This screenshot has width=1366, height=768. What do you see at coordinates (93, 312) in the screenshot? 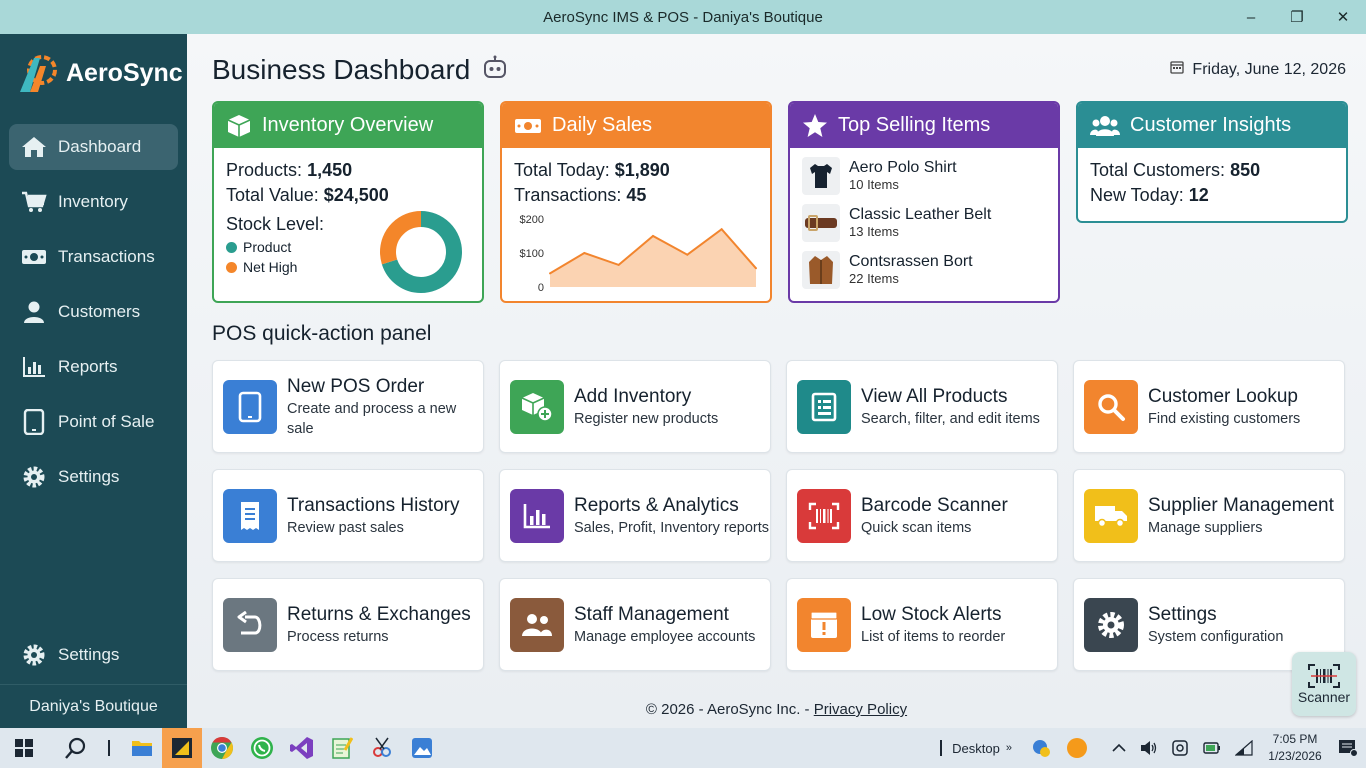
I see `sidebar-item-customers: Customers` at bounding box center [93, 312].